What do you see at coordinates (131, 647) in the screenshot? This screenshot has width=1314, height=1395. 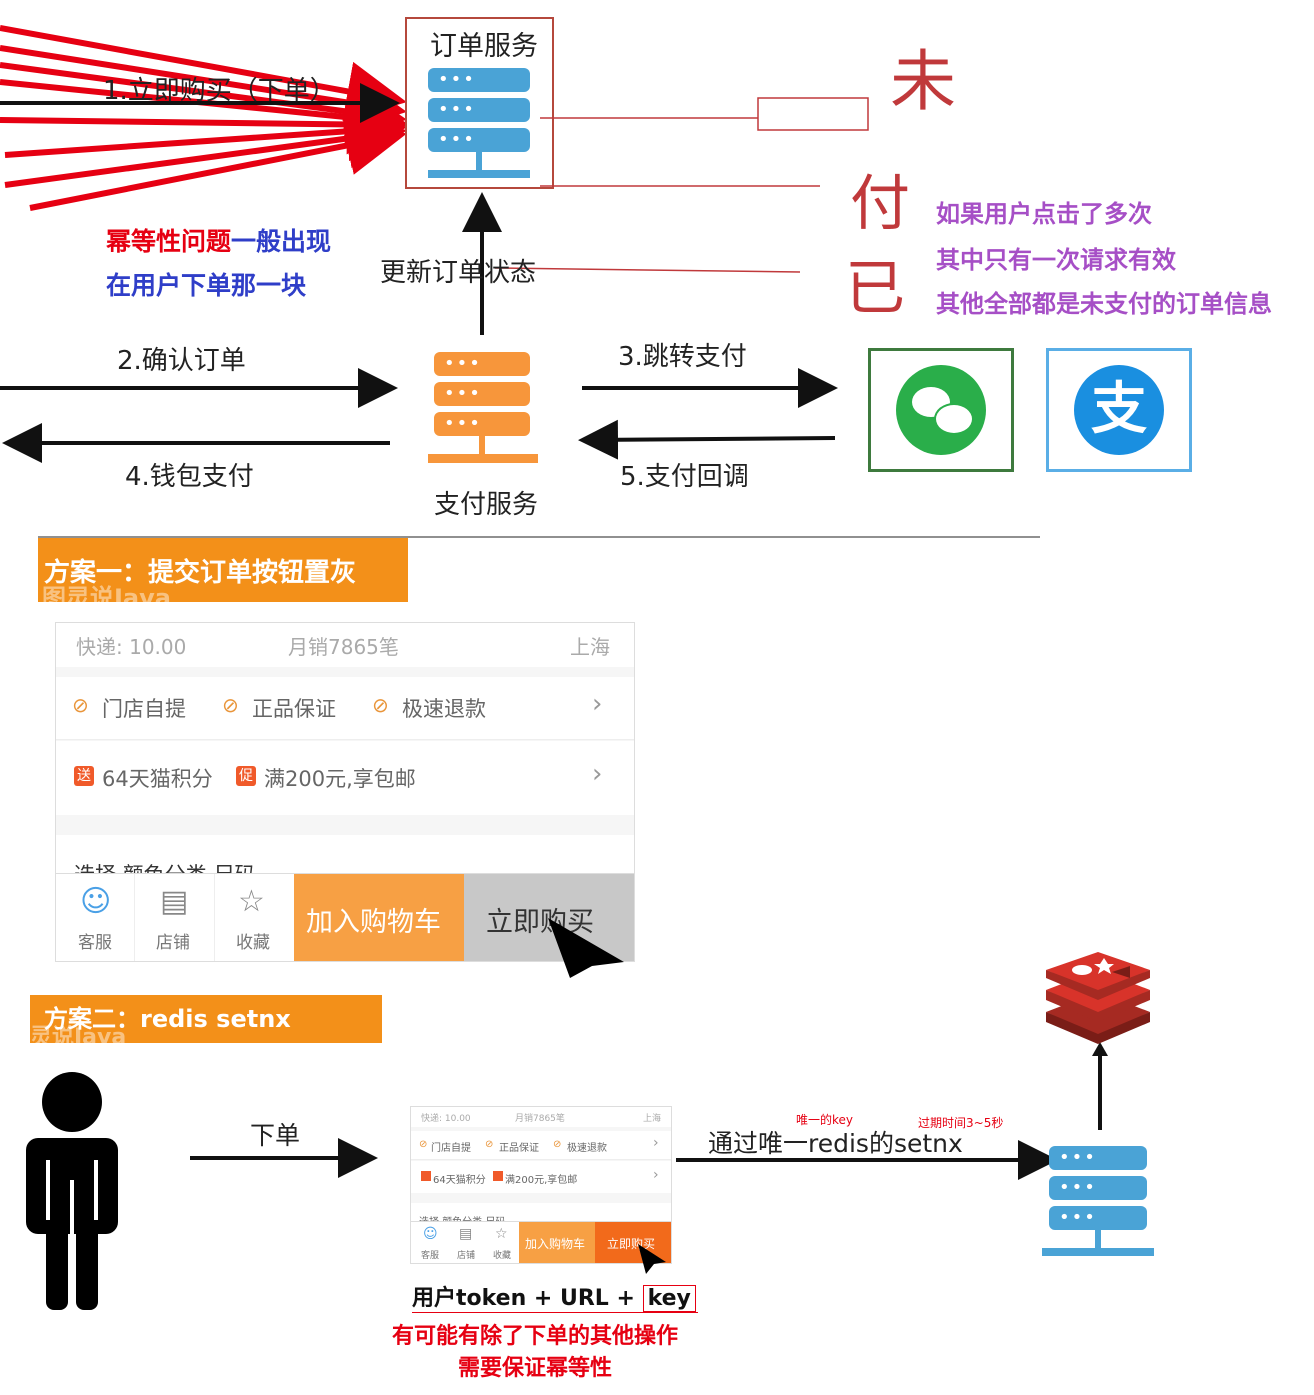 I see `shipping-fee: 快递: 10.00` at bounding box center [131, 647].